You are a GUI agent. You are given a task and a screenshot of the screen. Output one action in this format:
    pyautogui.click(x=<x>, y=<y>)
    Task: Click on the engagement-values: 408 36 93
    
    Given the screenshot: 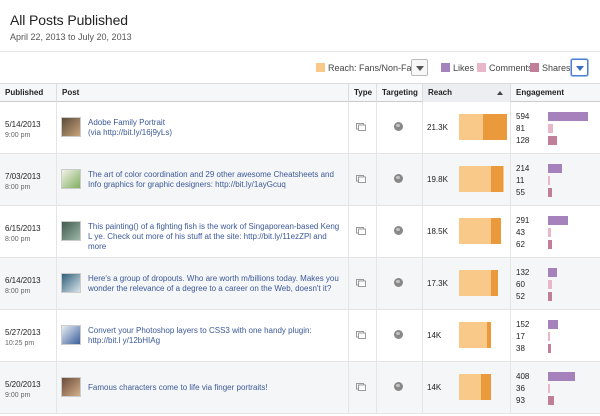 What is the action you would take?
    pyautogui.click(x=530, y=389)
    